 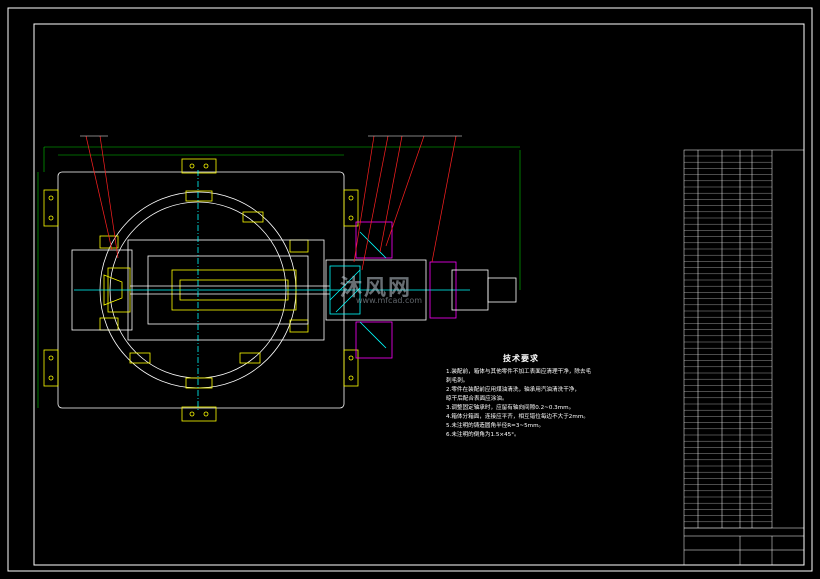 I want to click on parts-list, so click(x=744, y=357).